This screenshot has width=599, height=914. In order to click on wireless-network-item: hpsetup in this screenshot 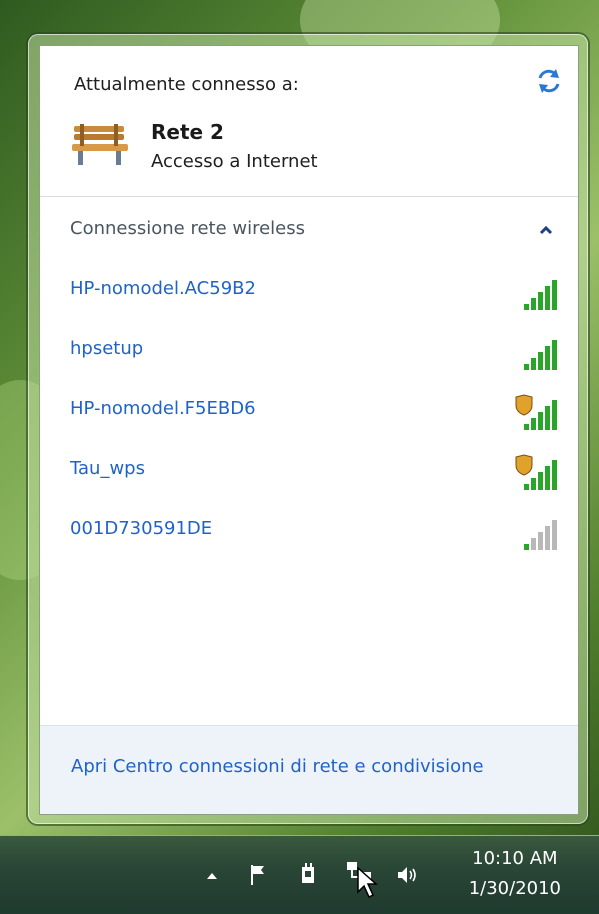, I will do `click(309, 352)`.